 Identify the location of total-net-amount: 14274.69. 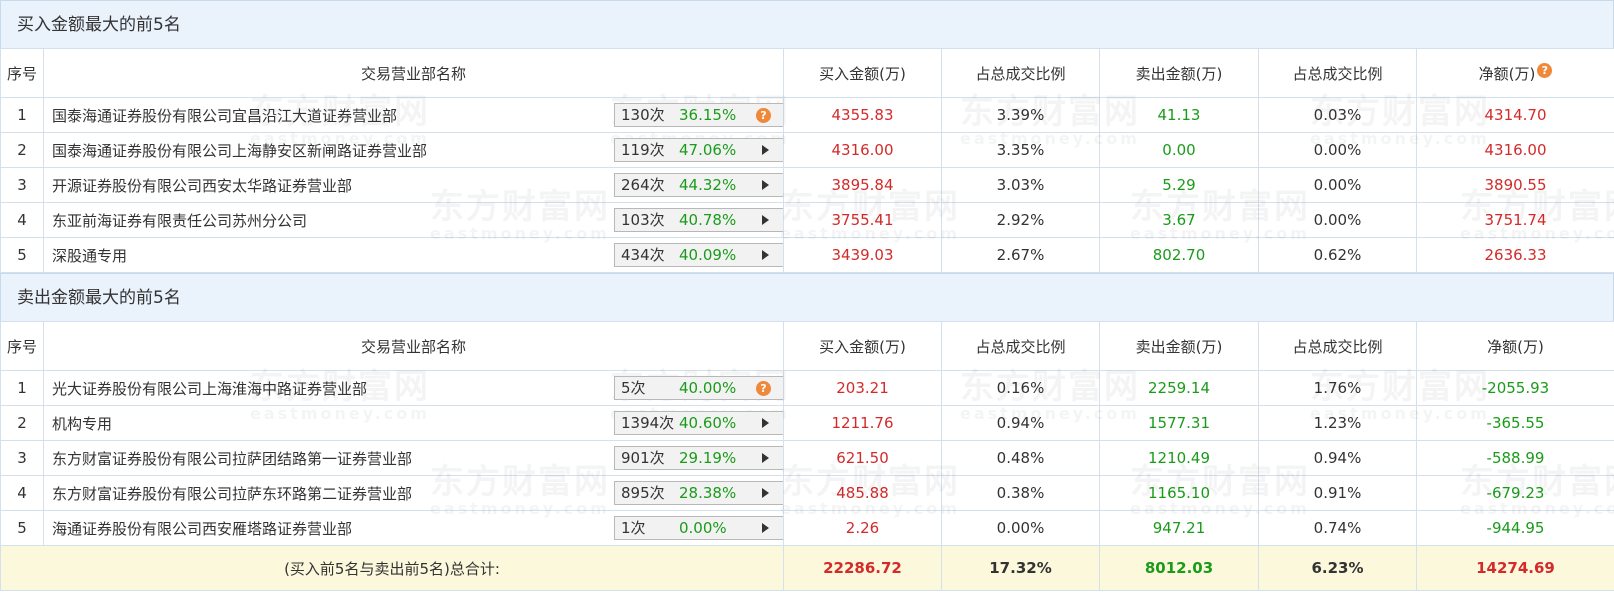
(1515, 568).